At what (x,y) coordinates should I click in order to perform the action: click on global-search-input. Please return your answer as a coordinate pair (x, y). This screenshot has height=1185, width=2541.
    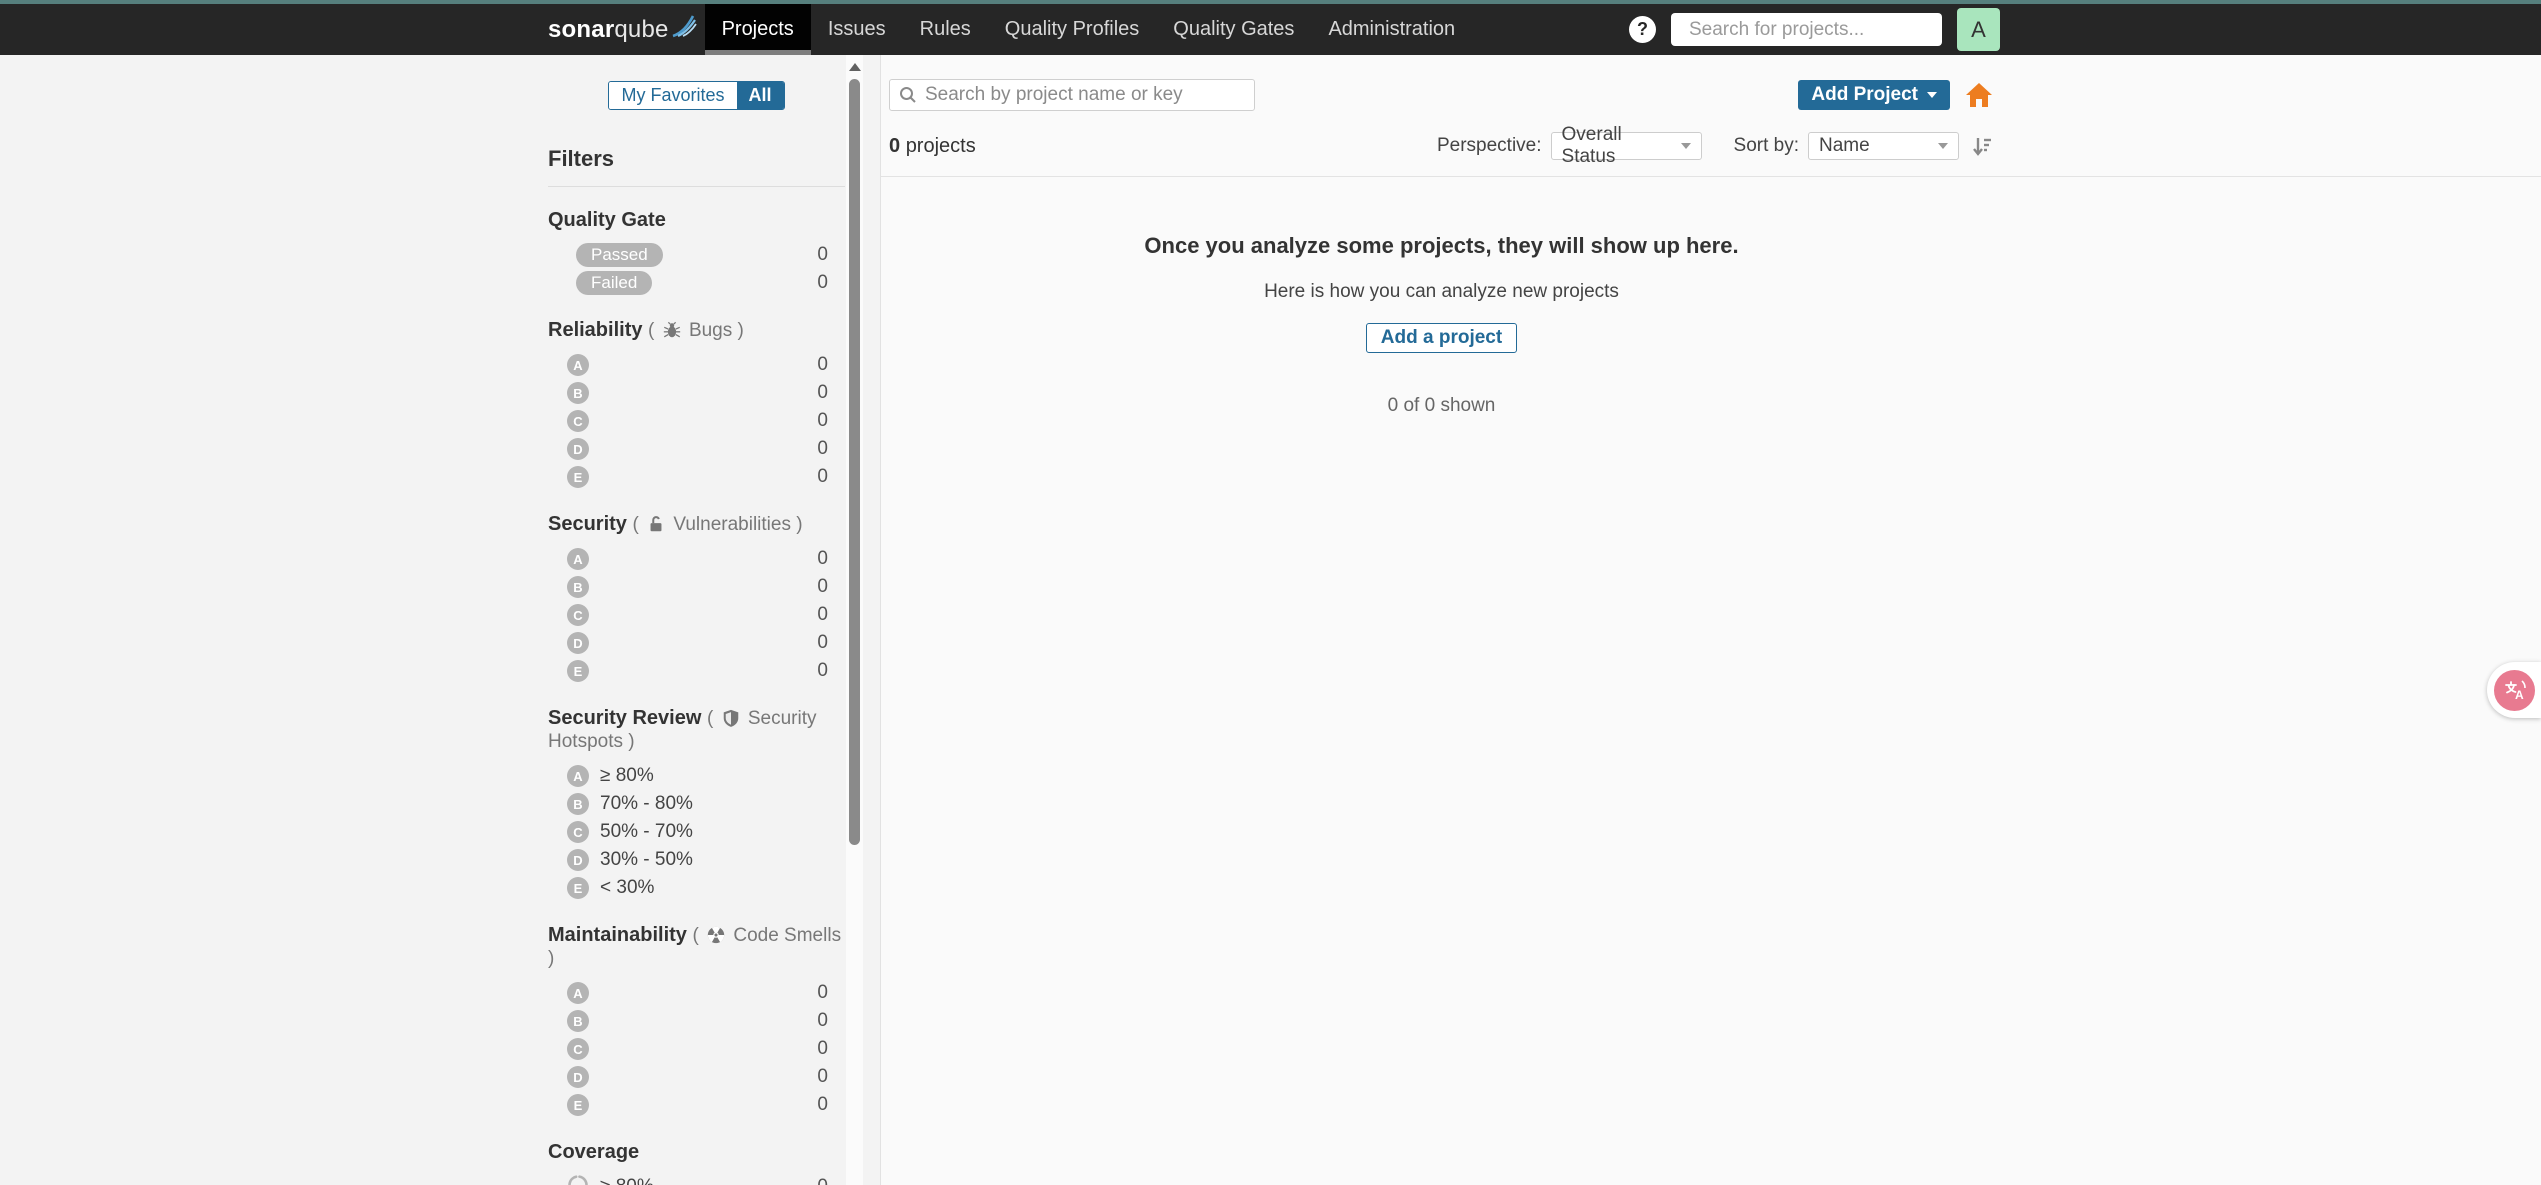
    Looking at the image, I should click on (1811, 29).